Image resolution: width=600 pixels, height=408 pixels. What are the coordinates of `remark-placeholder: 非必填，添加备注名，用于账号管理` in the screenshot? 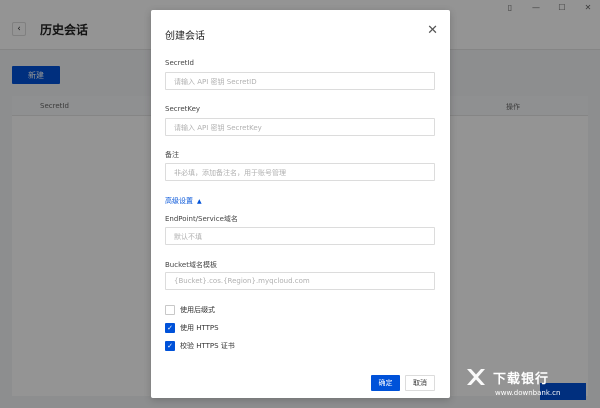 It's located at (230, 173).